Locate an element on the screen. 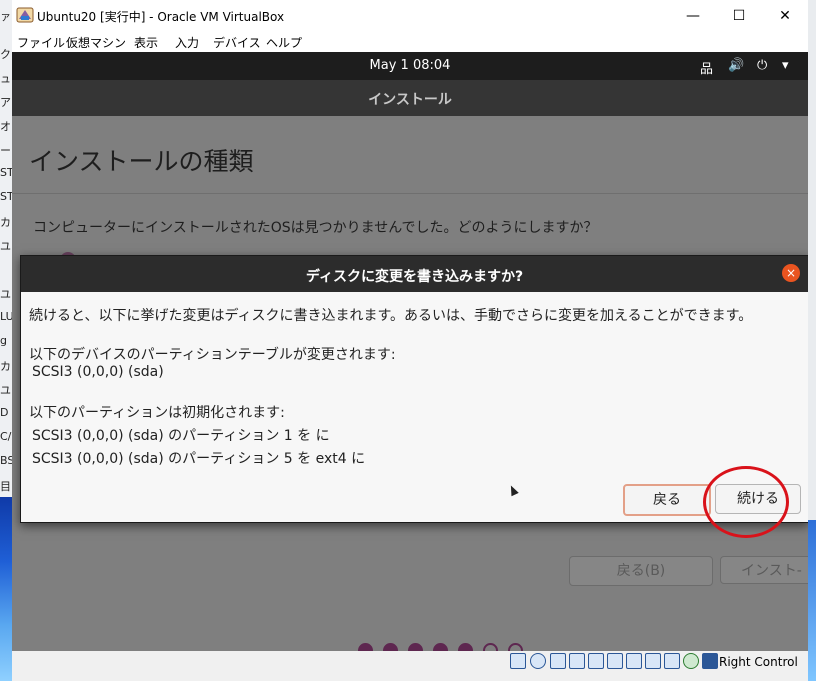 This screenshot has width=816, height=681. menu-help: ヘルプ is located at coordinates (284, 42).